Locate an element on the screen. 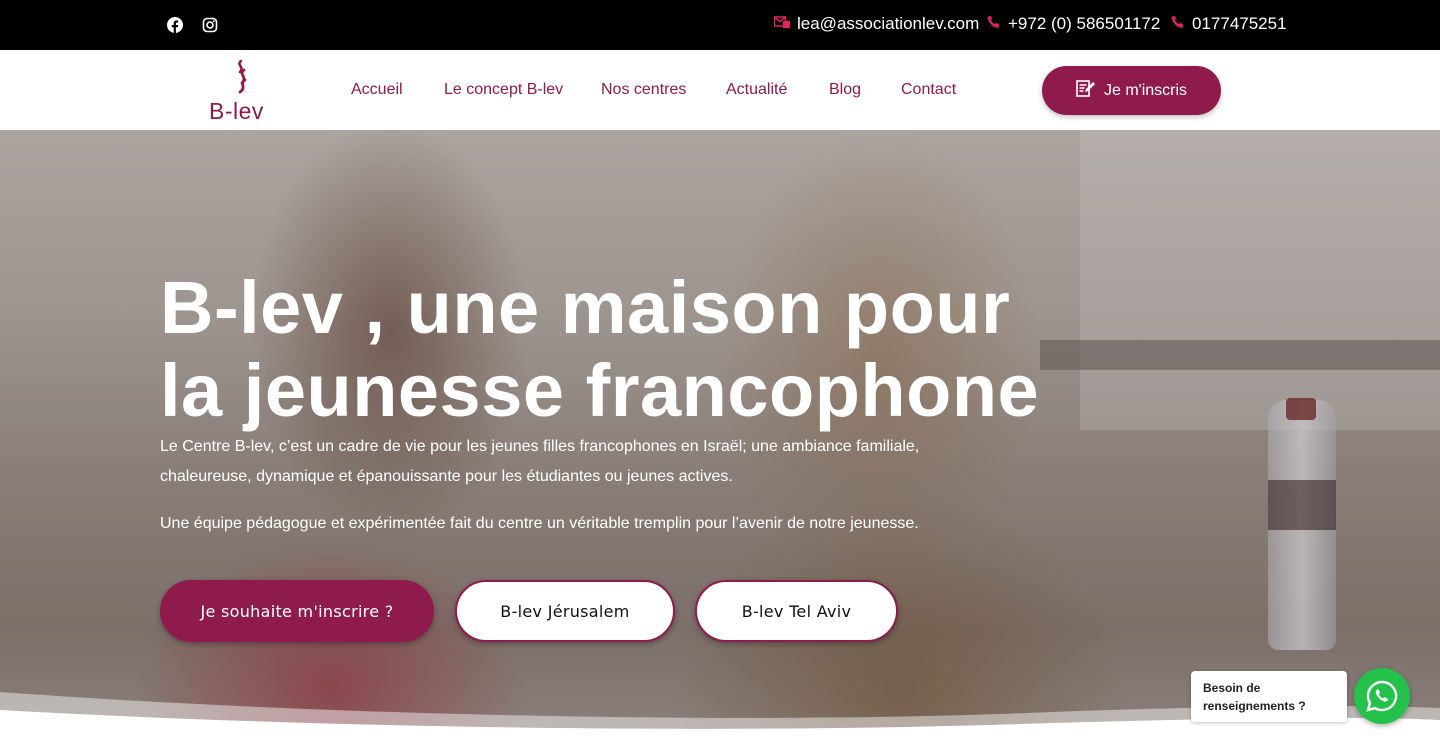 The height and width of the screenshot is (754, 1440). phone-text-2: 0177475251 is located at coordinates (1239, 23).